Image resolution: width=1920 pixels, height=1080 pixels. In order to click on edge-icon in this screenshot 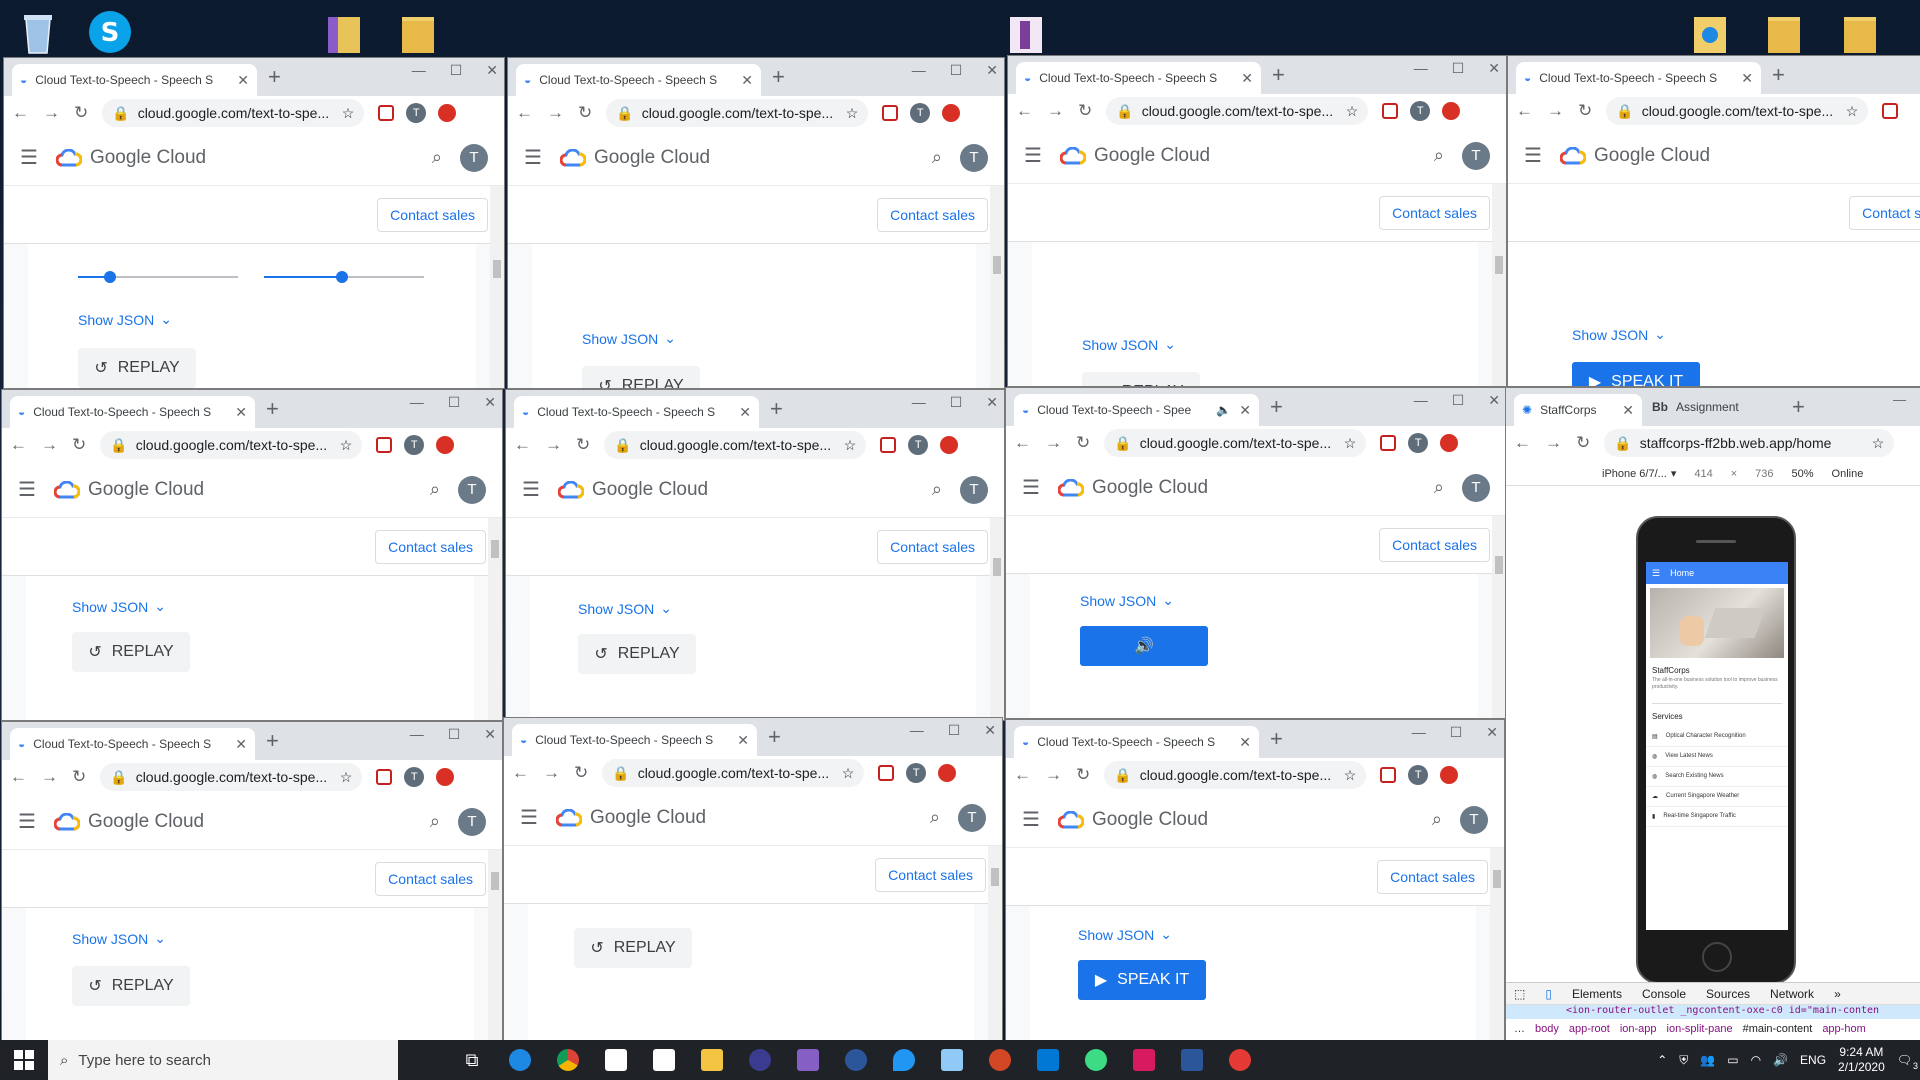, I will do `click(520, 1060)`.